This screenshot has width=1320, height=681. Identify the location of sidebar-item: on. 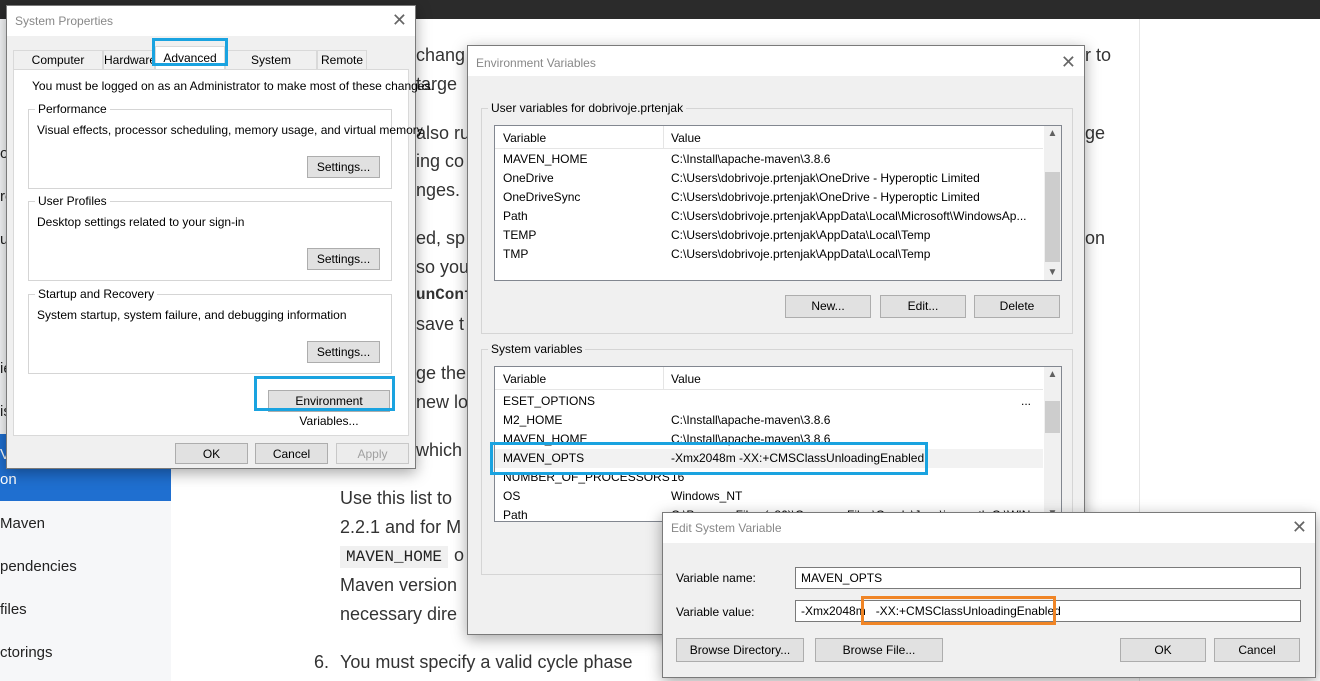
(8, 479).